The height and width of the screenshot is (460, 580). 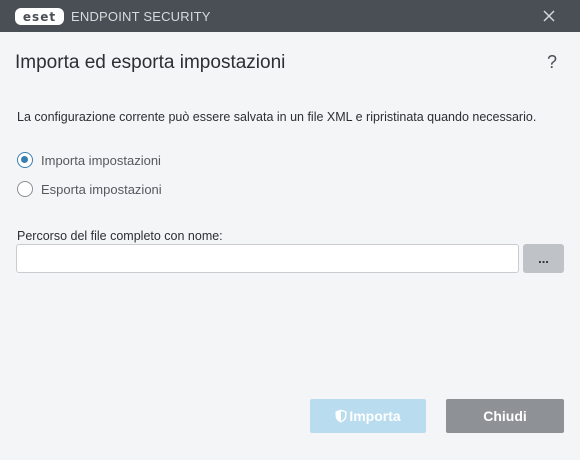 What do you see at coordinates (341, 416) in the screenshot?
I see `shield-icon` at bounding box center [341, 416].